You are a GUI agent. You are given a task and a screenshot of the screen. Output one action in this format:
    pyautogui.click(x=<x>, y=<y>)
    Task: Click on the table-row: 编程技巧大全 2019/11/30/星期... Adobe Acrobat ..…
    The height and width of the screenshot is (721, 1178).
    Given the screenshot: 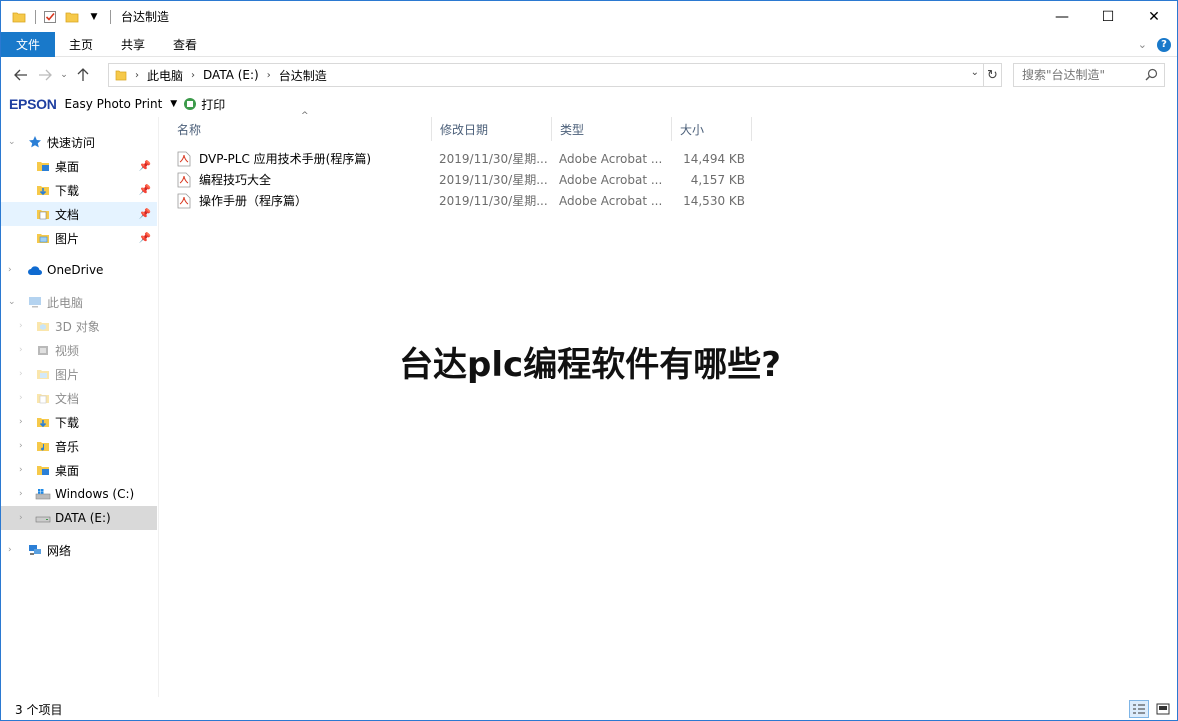 What is the action you would take?
    pyautogui.click(x=461, y=179)
    